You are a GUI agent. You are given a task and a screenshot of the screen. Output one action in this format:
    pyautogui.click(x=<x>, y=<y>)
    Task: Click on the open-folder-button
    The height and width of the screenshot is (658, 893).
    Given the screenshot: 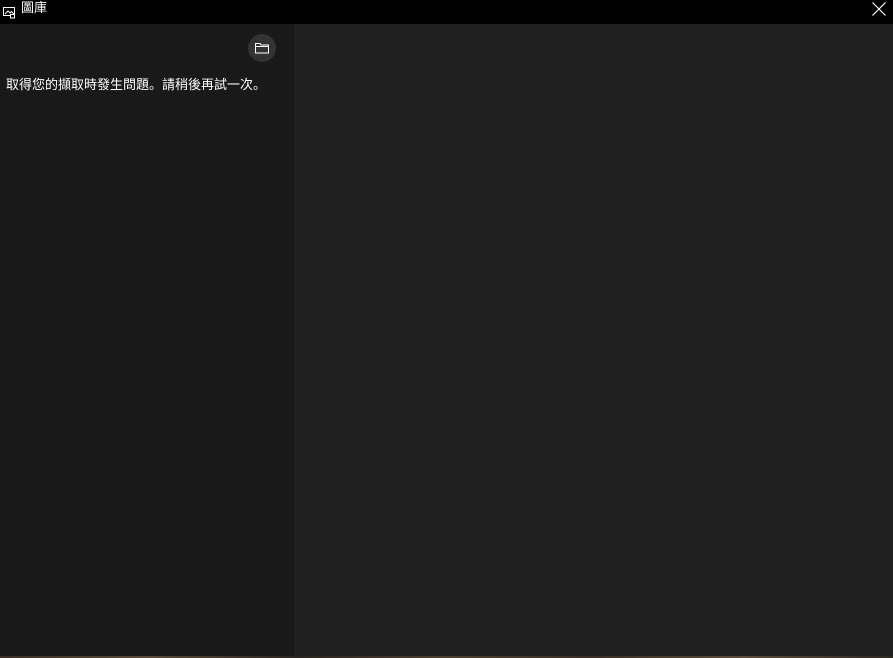 What is the action you would take?
    pyautogui.click(x=262, y=48)
    